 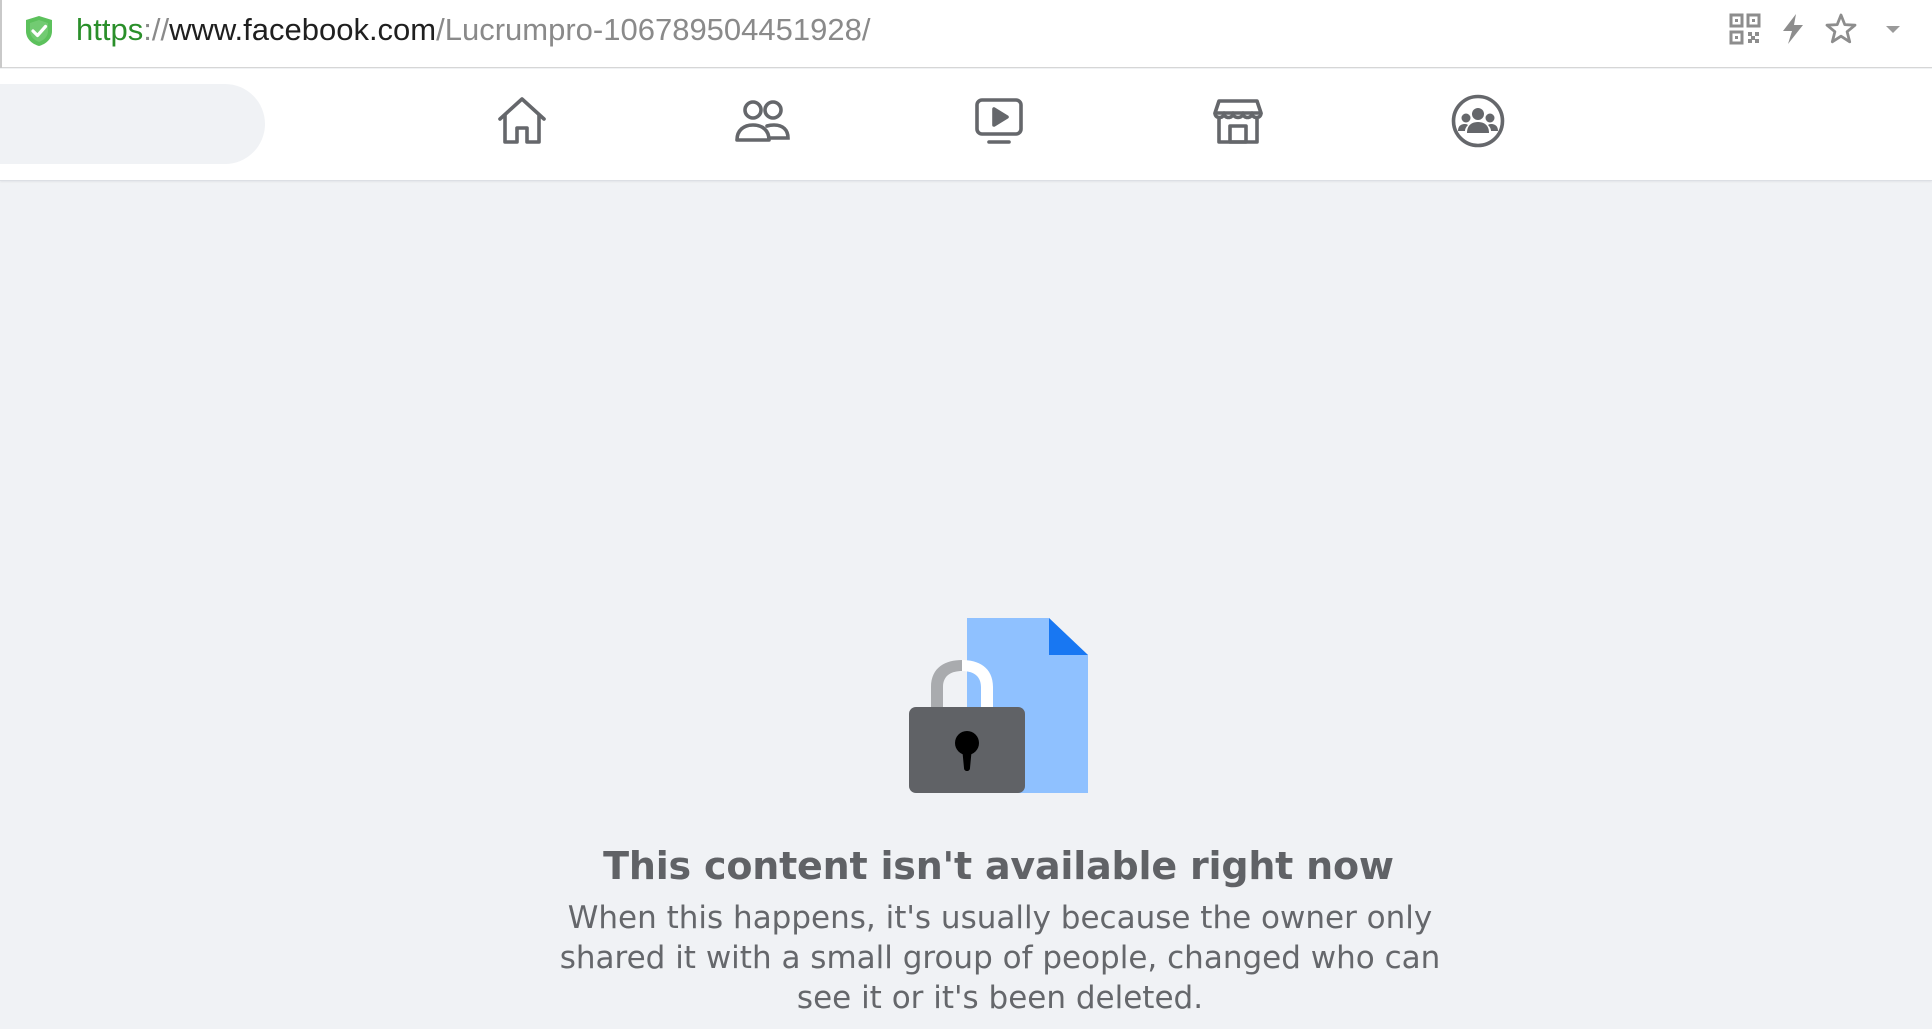 I want to click on window-edge, so click(x=1, y=34).